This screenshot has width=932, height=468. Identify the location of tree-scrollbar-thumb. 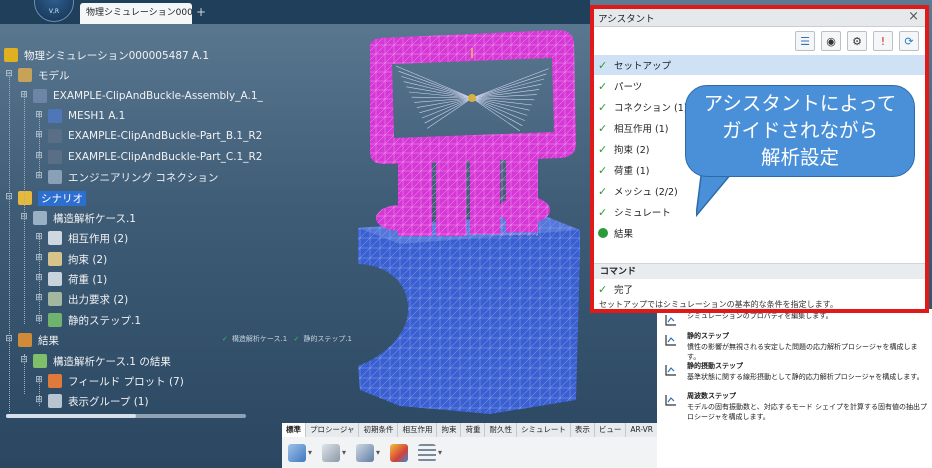
(71, 416).